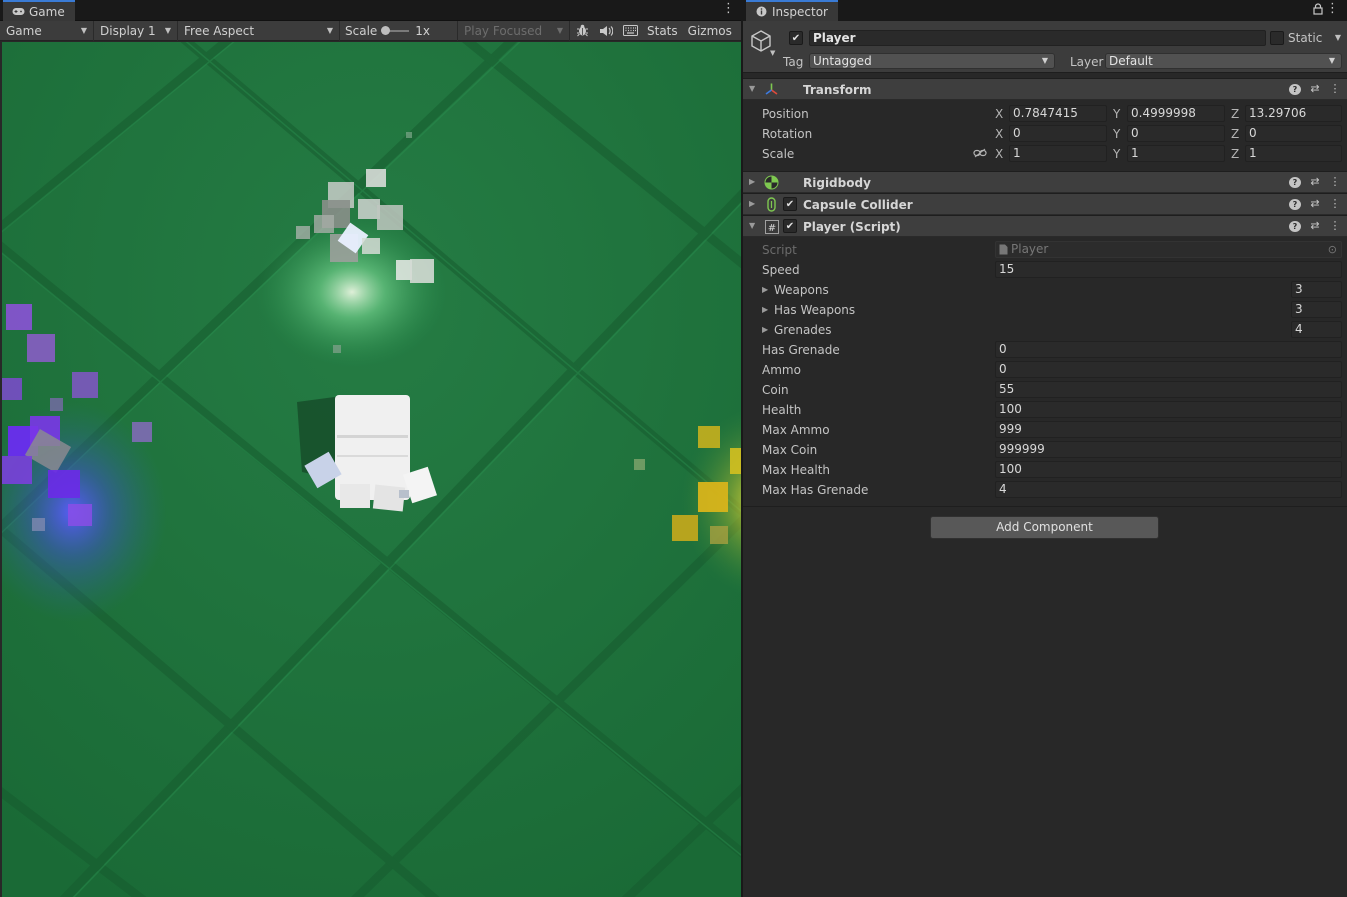 Image resolution: width=1347 pixels, height=897 pixels. I want to click on weapons-foldout-icon: ▶, so click(765, 289).